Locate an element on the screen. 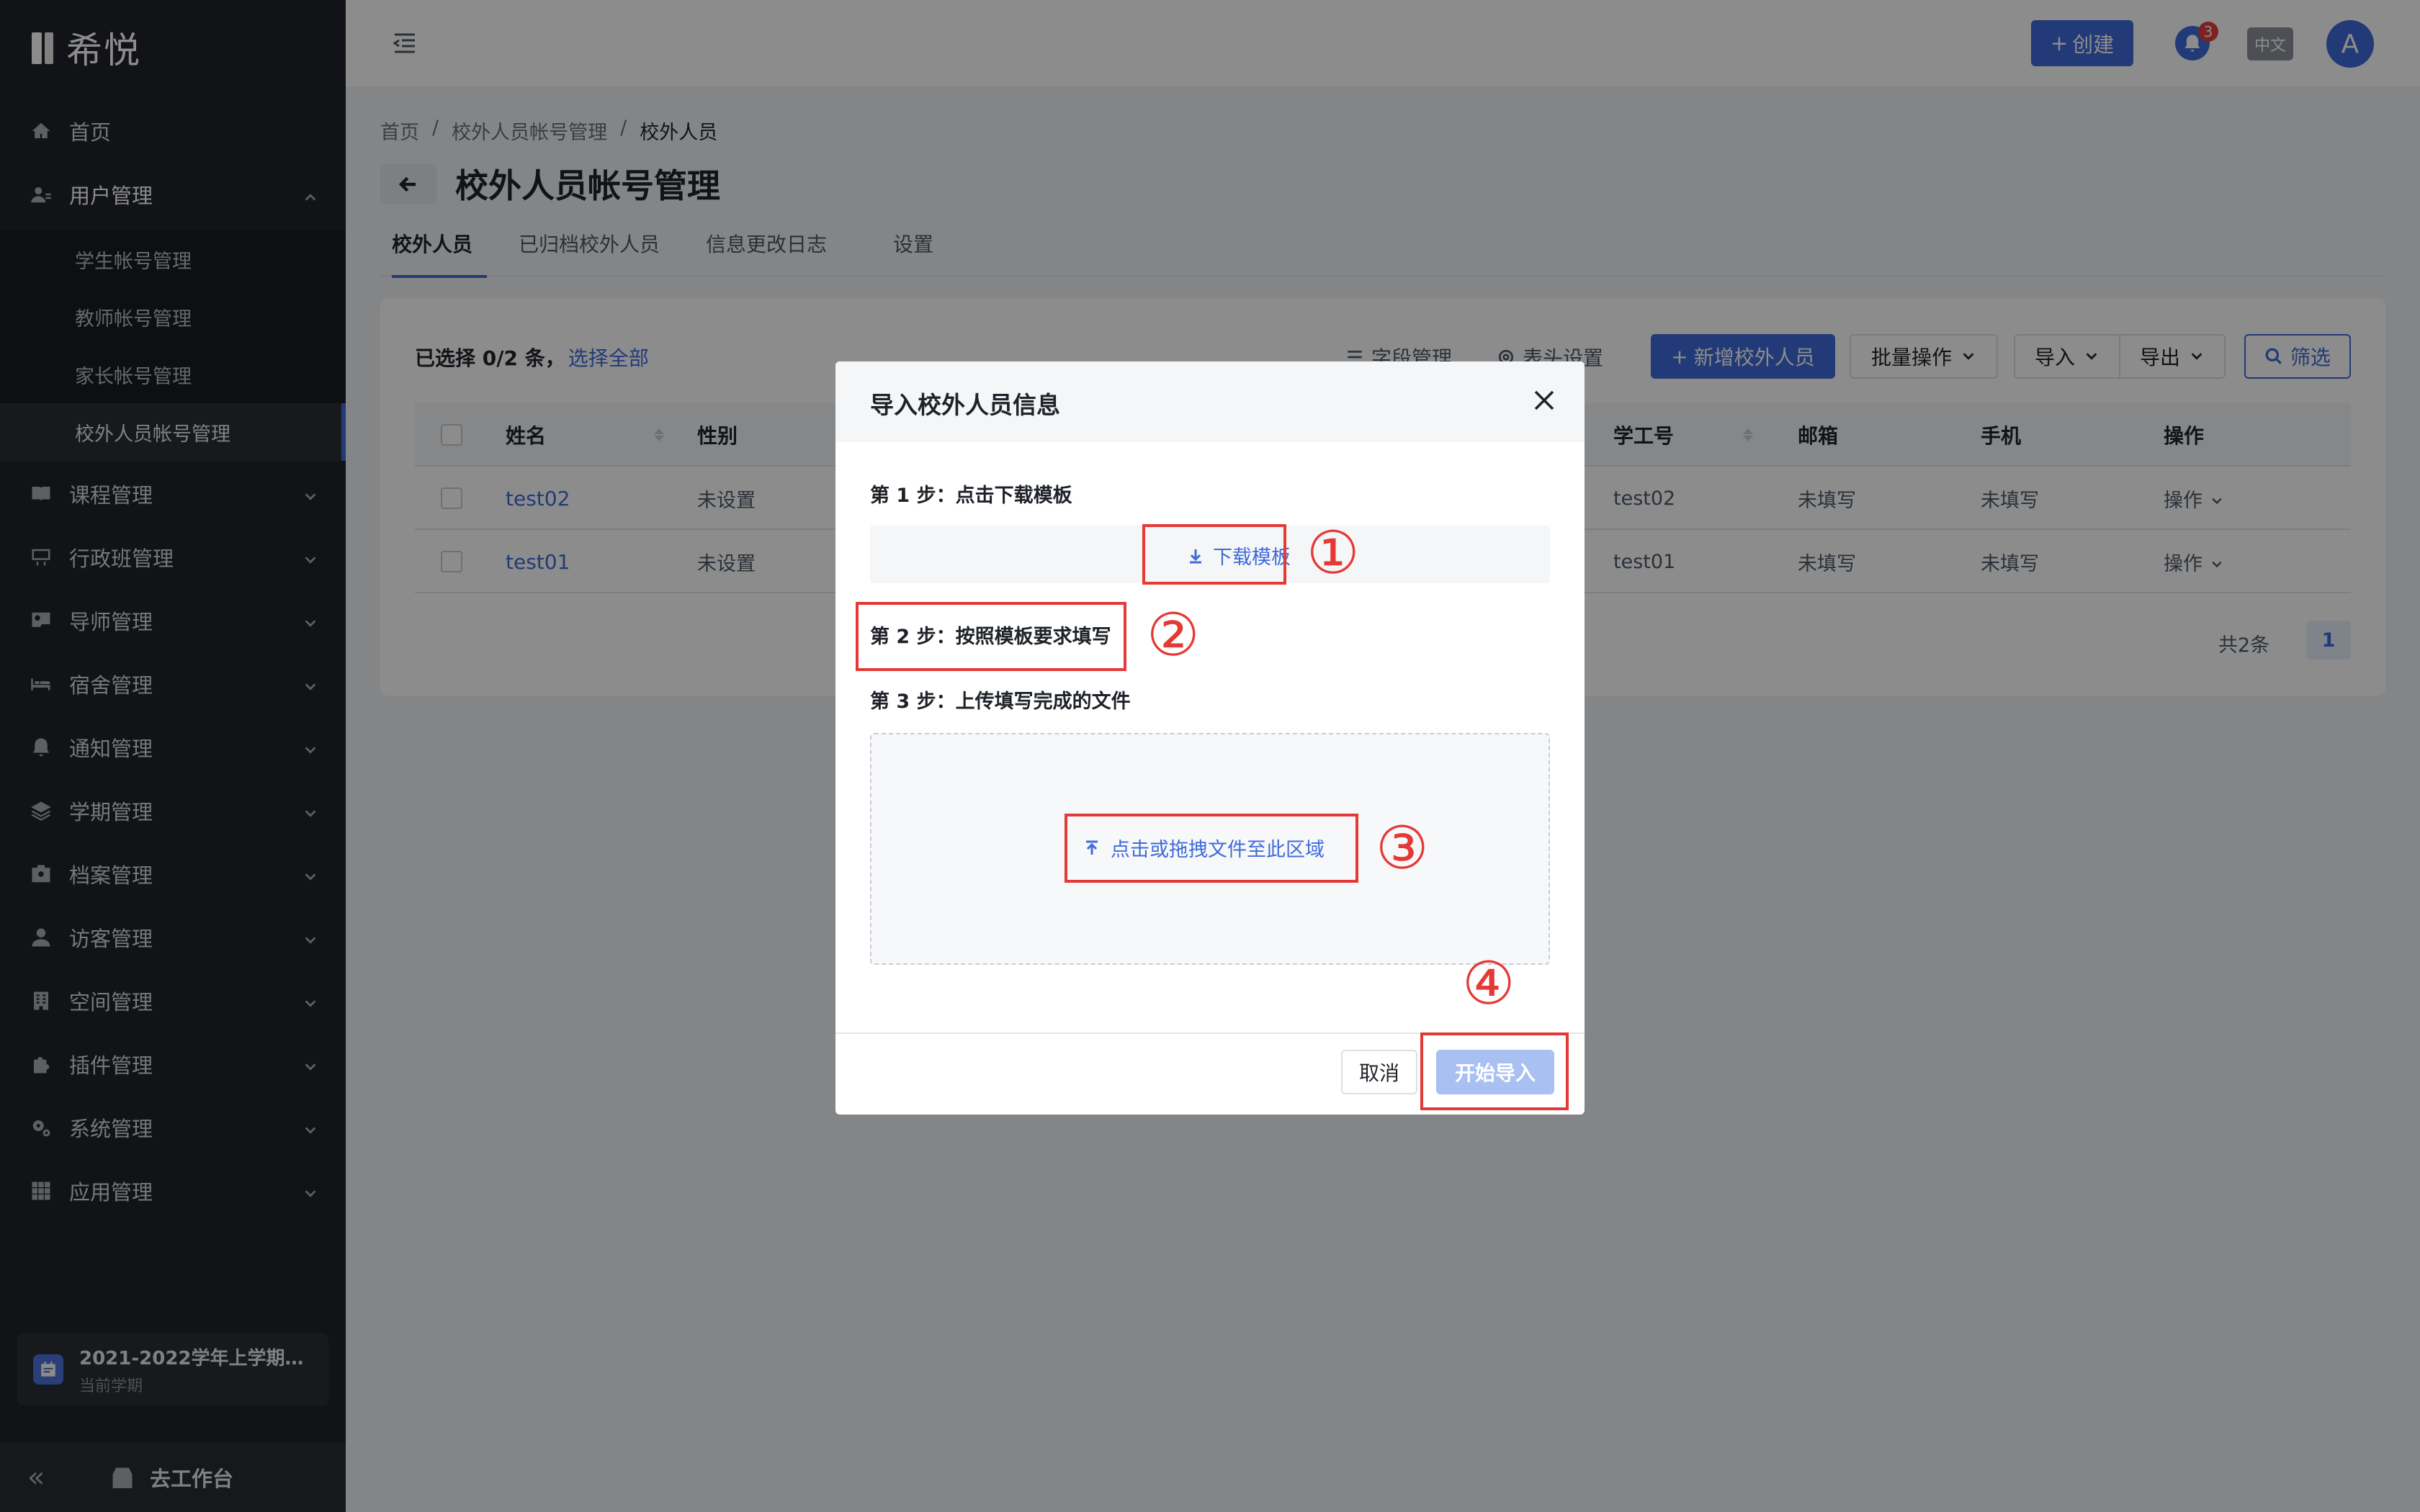  modal-header: 导入校外人员信息 is located at coordinates (1210, 401).